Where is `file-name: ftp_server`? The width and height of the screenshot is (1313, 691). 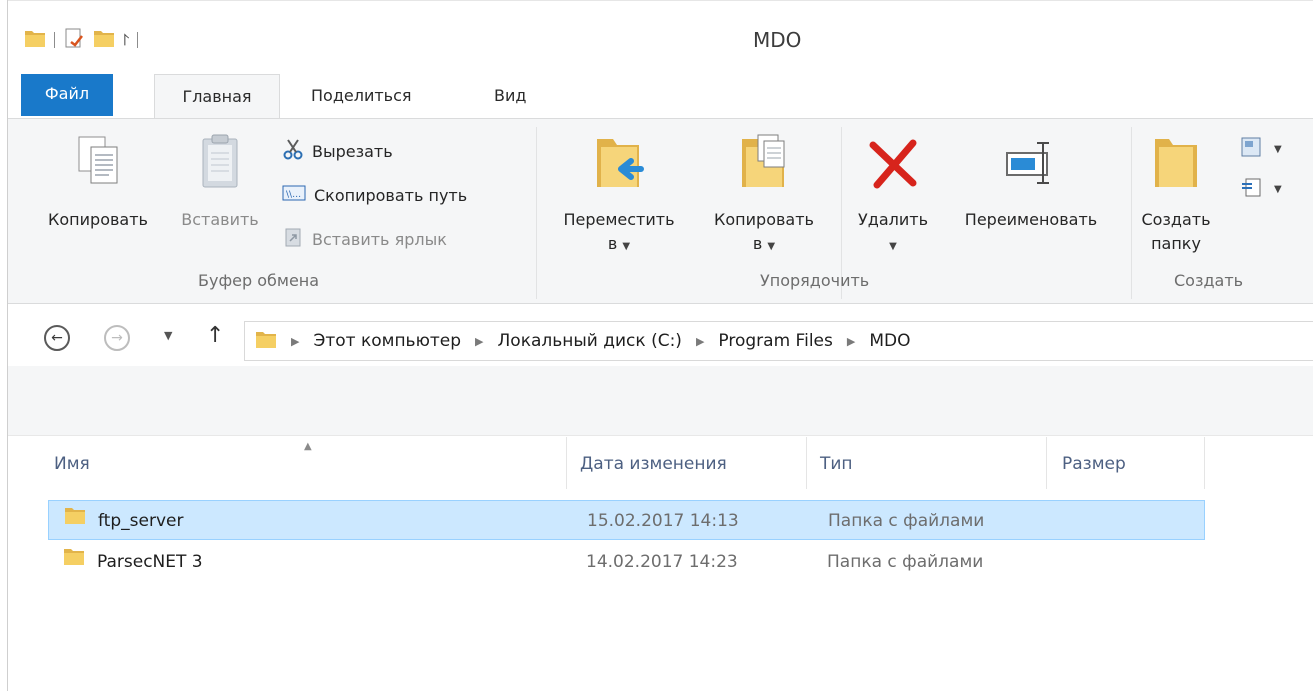 file-name: ftp_server is located at coordinates (141, 521).